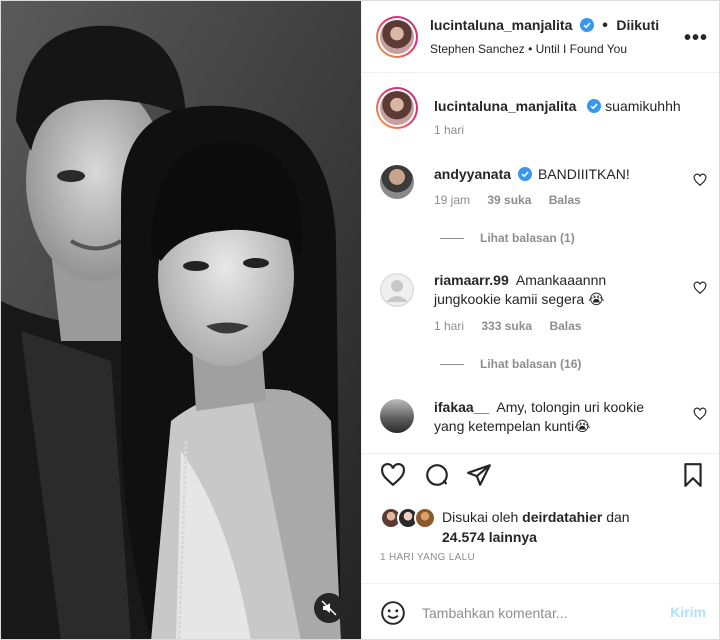  Describe the element at coordinates (506, 326) in the screenshot. I see `comment-likes: 333 suka` at that location.